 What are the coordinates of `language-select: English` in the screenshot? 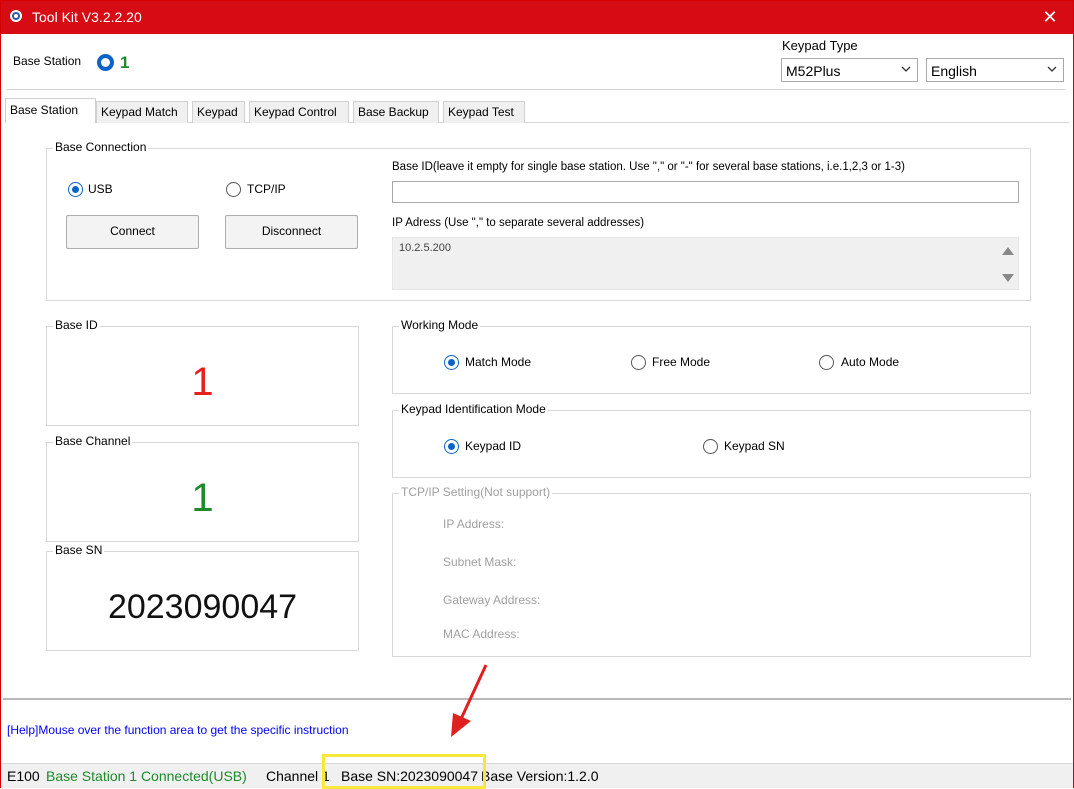 It's located at (995, 70).